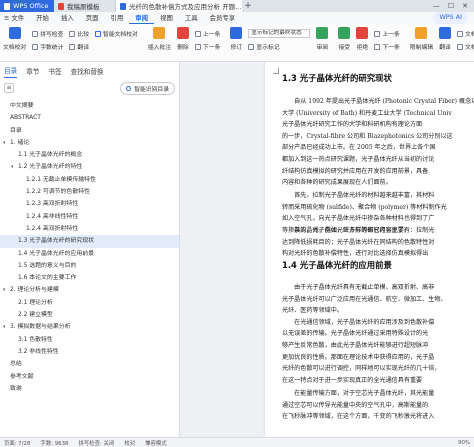 This screenshot has width=474, height=447. Describe the element at coordinates (89, 106) in the screenshot. I see `toc-item: 中文摘要` at that location.